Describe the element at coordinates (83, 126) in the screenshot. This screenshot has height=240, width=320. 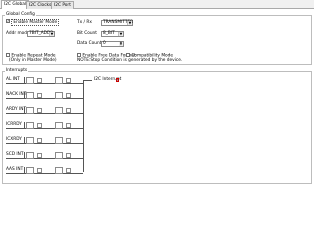
I see `interrupt-bus-line` at that location.